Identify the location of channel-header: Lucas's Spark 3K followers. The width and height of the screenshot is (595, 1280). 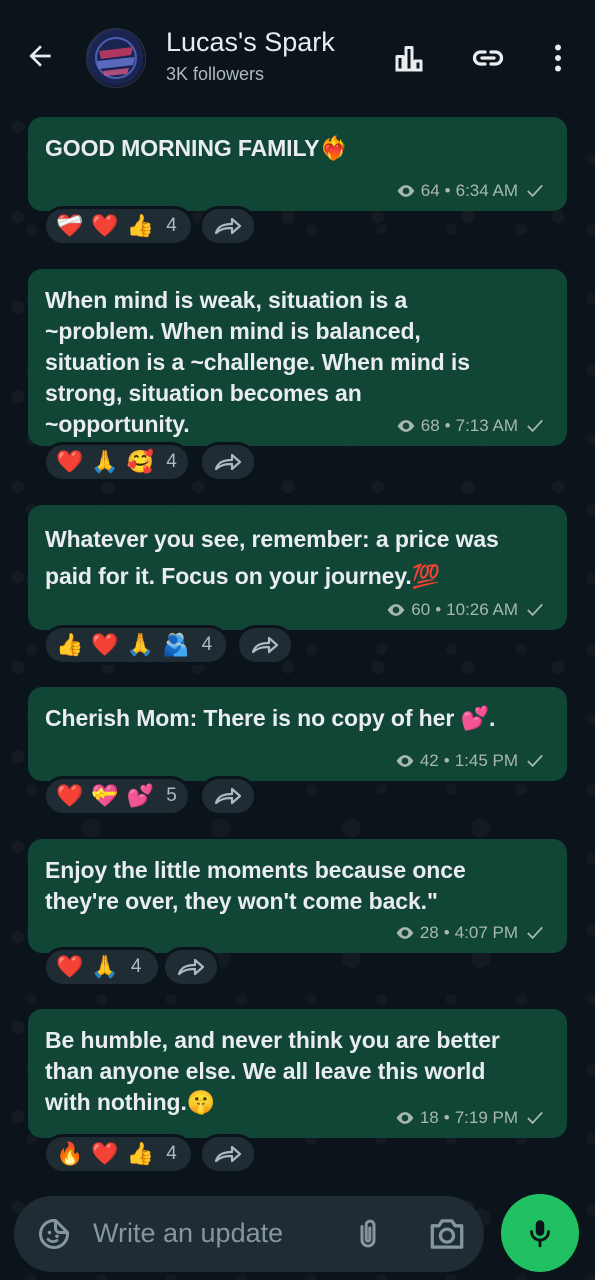
(297, 50).